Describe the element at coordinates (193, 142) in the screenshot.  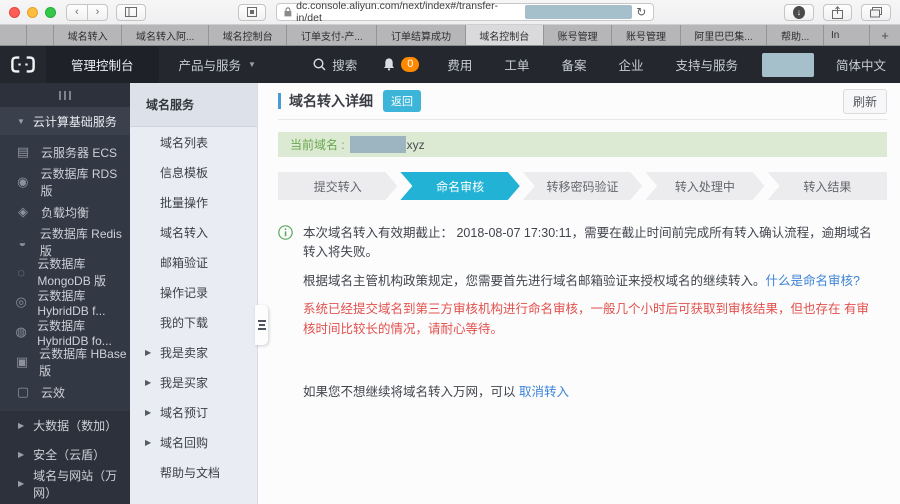
I see `subsidebar-item-0: 域名列表` at that location.